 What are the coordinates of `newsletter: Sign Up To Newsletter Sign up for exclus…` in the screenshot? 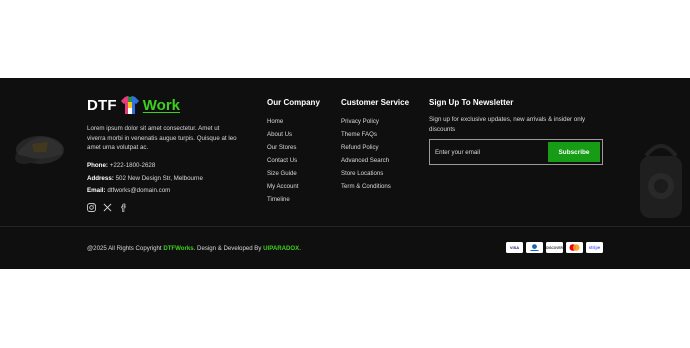 It's located at (516, 131).